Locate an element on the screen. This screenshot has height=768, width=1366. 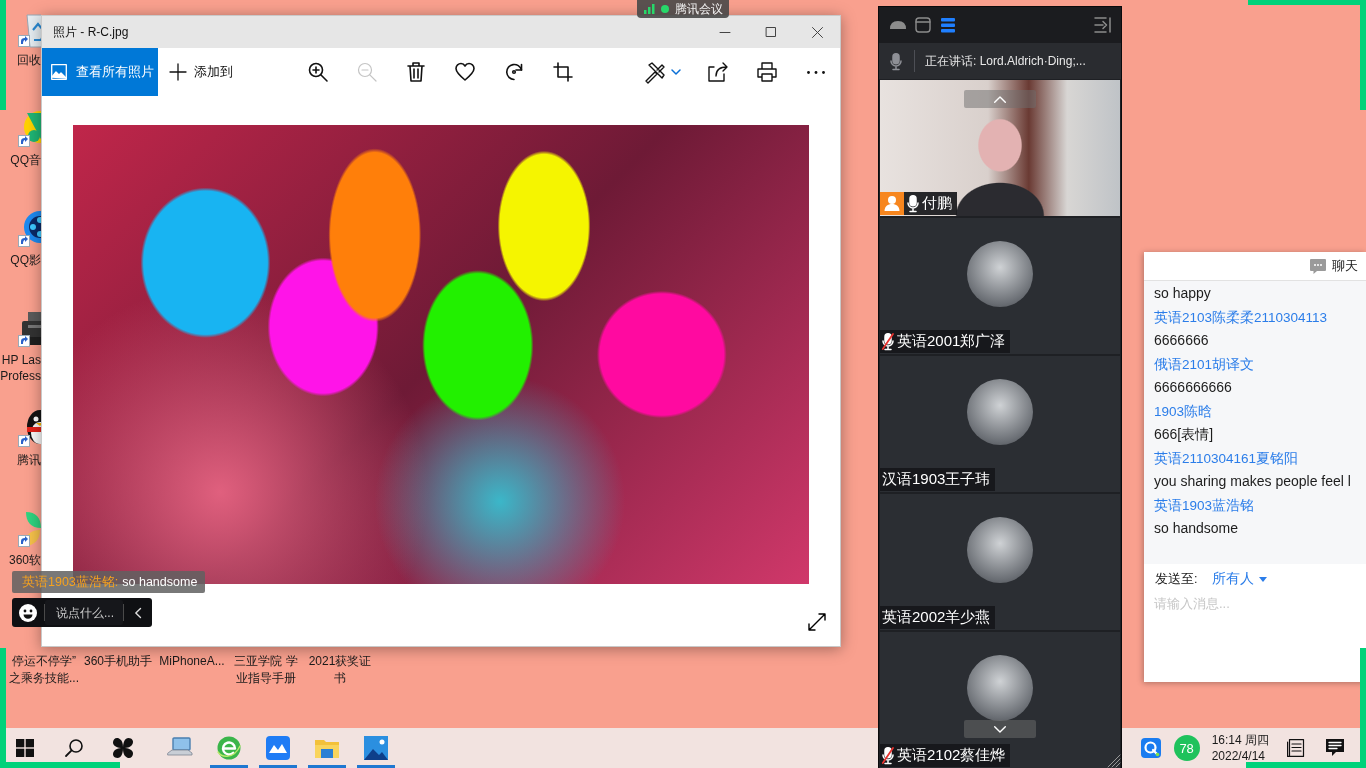
resize-grip-icon is located at coordinates (1113, 760).